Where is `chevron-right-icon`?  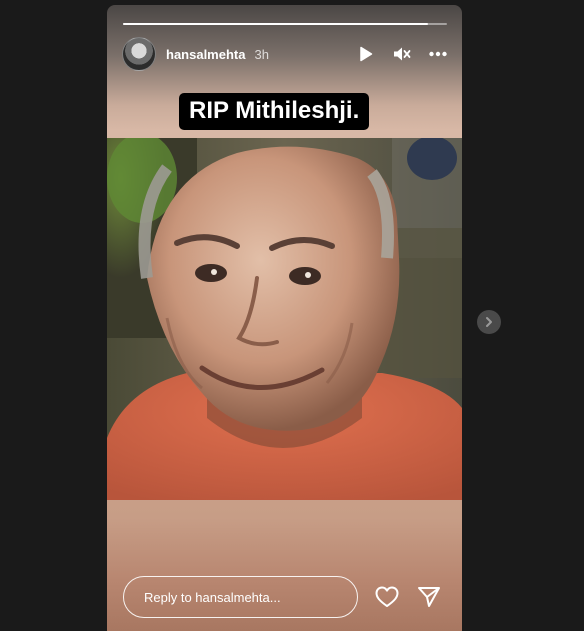
chevron-right-icon is located at coordinates (489, 322).